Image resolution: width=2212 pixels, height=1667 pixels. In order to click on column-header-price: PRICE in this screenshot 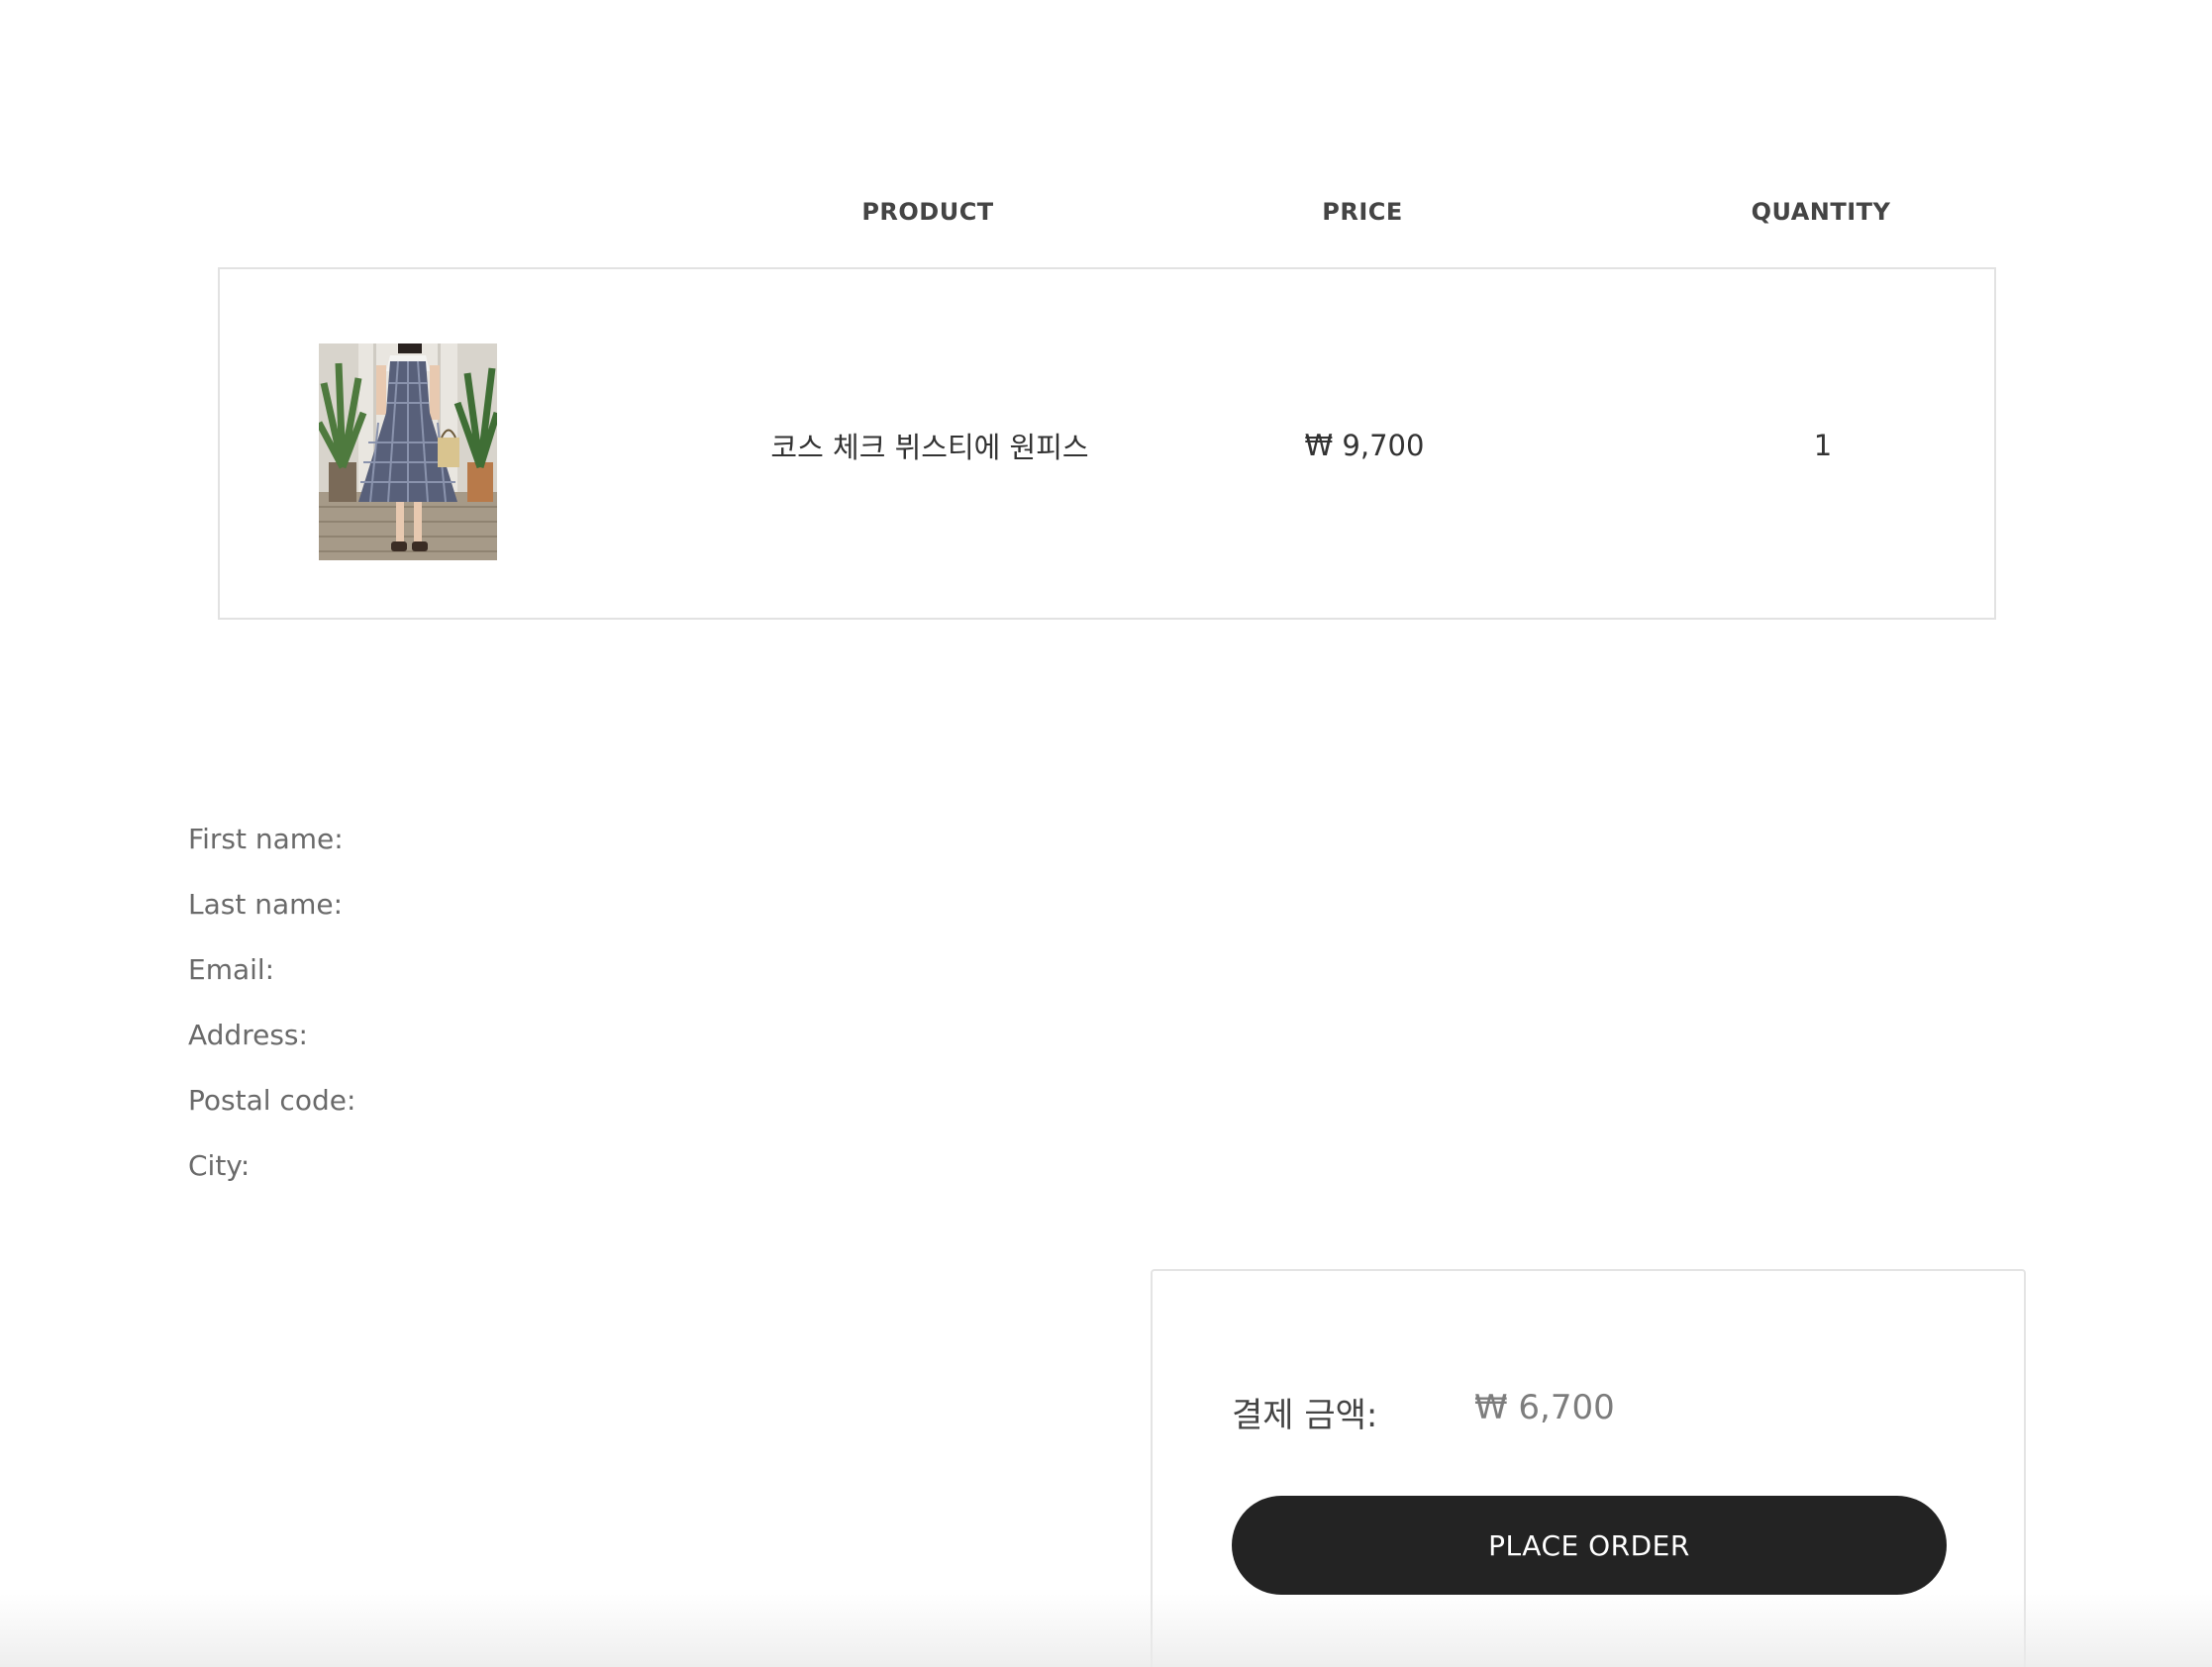, I will do `click(1362, 212)`.